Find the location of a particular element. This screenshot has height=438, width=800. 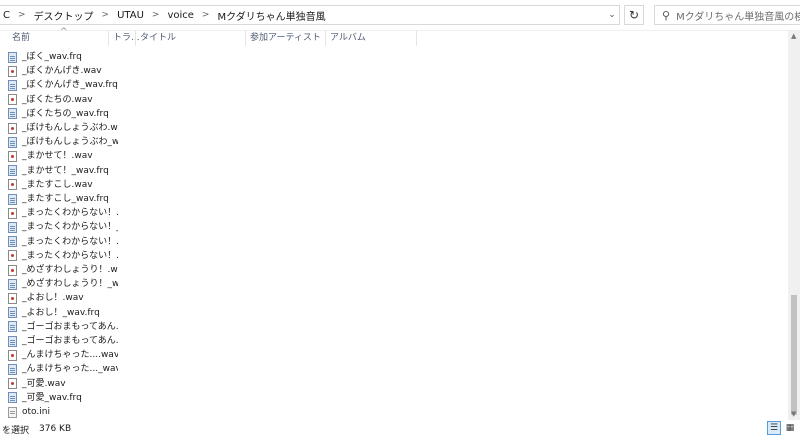

search-input: ⚲ Mクダリちゃん単独音風の検索 is located at coordinates (727, 15).